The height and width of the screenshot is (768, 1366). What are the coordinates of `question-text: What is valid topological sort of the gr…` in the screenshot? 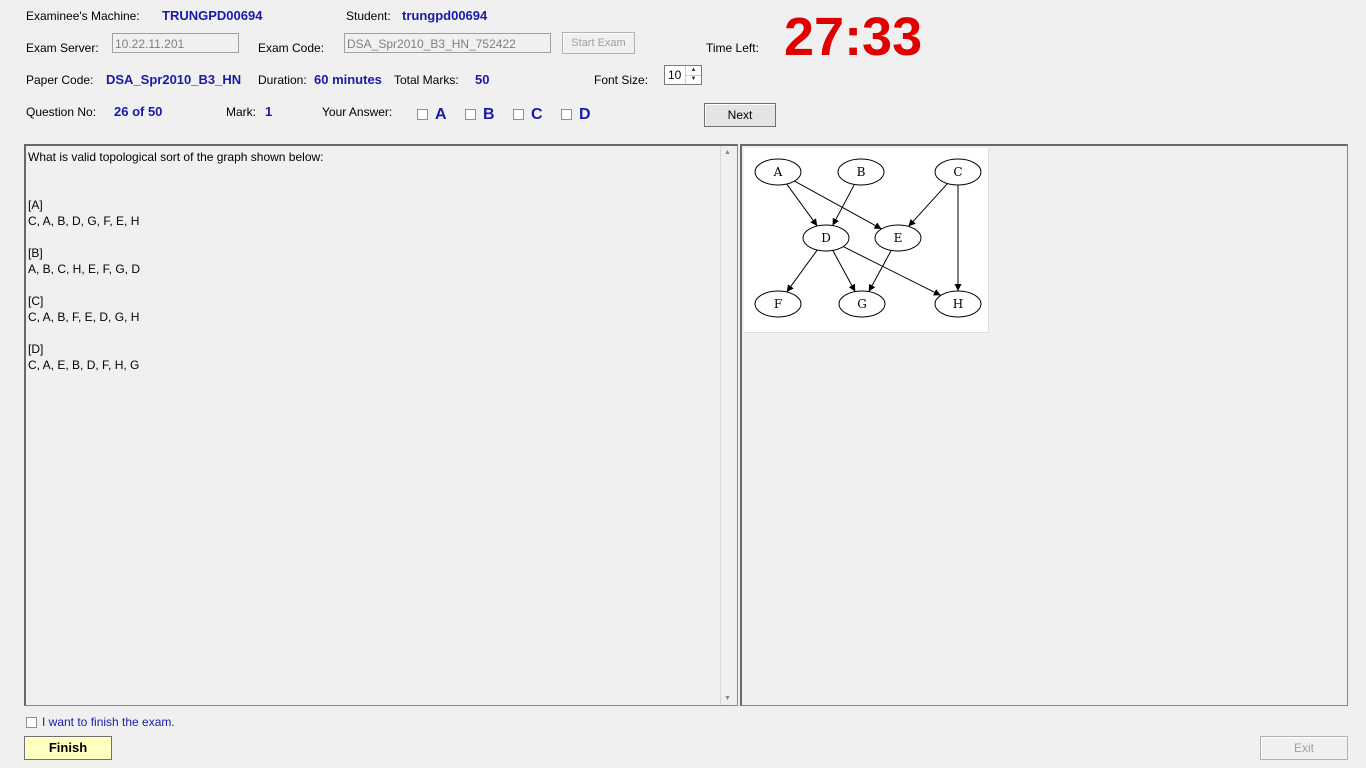 It's located at (176, 261).